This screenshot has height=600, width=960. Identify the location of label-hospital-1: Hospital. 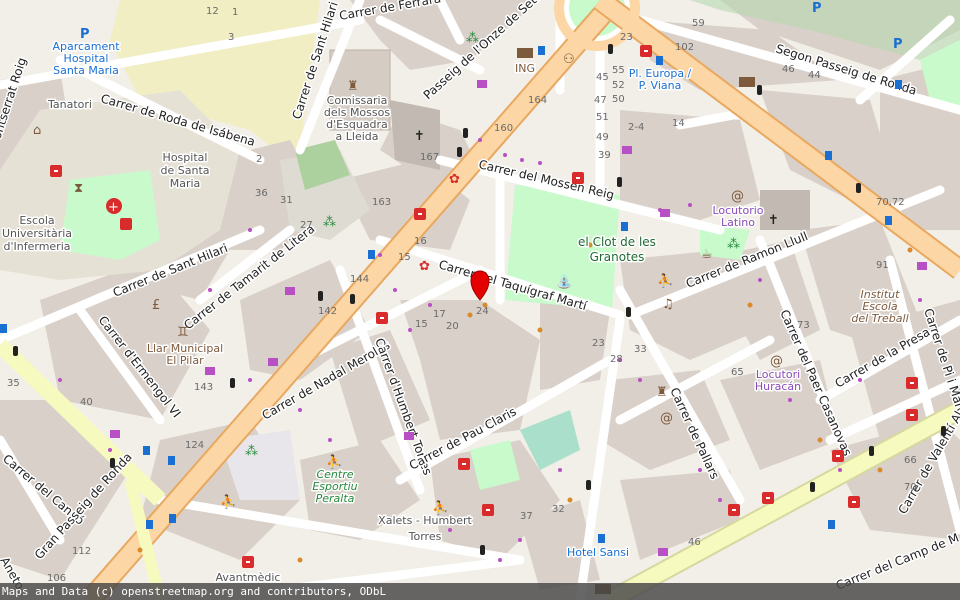
(185, 157).